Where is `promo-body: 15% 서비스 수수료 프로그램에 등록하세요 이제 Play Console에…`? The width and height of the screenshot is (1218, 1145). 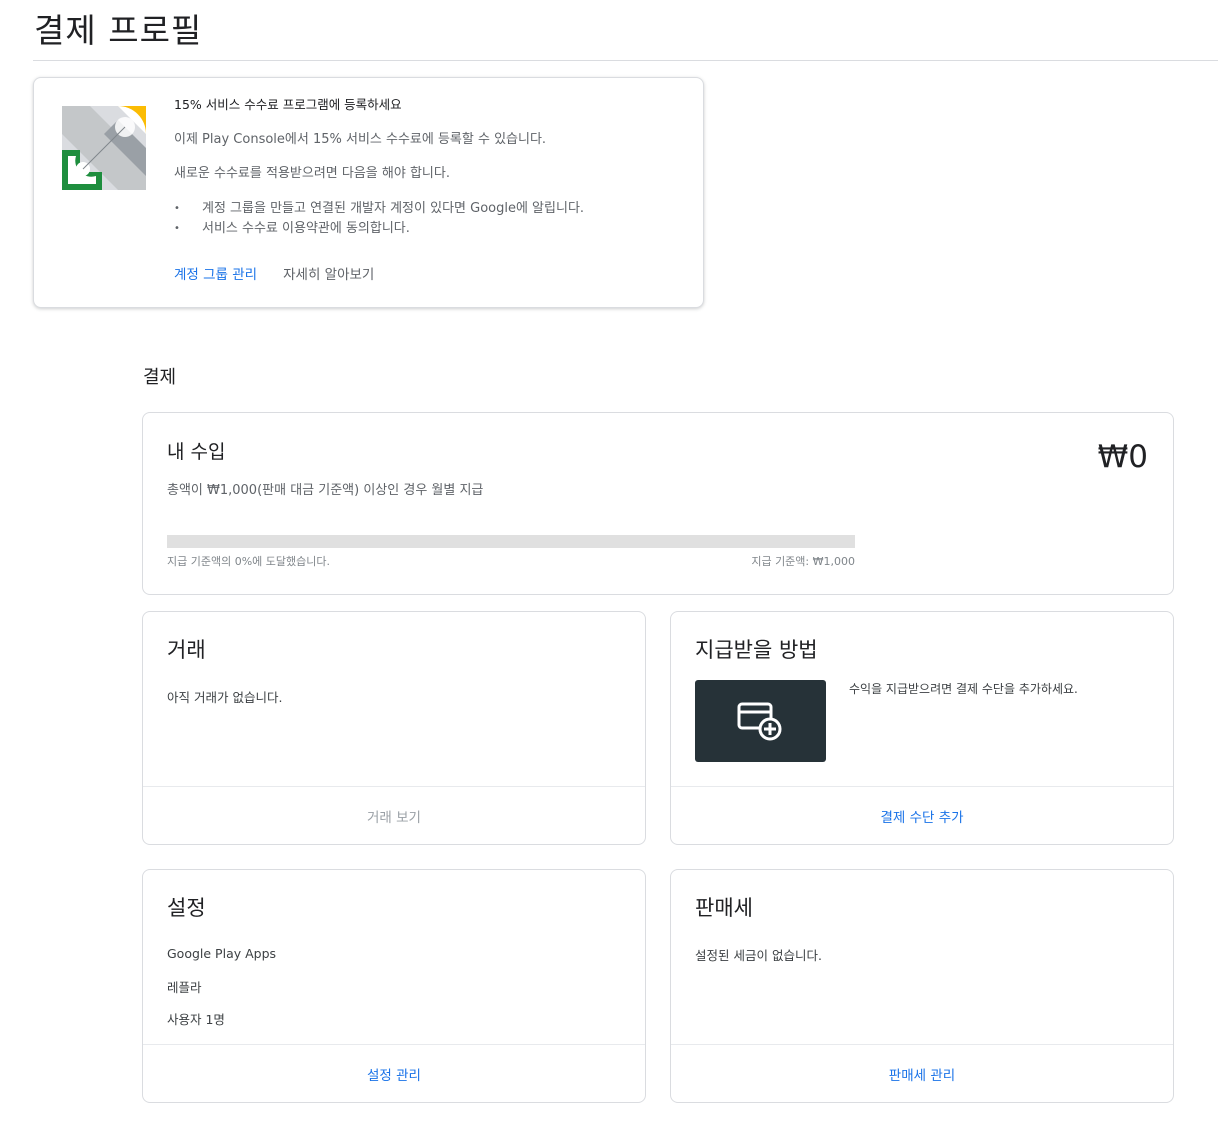 promo-body: 15% 서비스 수수료 프로그램에 등록하세요 이제 Play Console에… is located at coordinates (428, 168).